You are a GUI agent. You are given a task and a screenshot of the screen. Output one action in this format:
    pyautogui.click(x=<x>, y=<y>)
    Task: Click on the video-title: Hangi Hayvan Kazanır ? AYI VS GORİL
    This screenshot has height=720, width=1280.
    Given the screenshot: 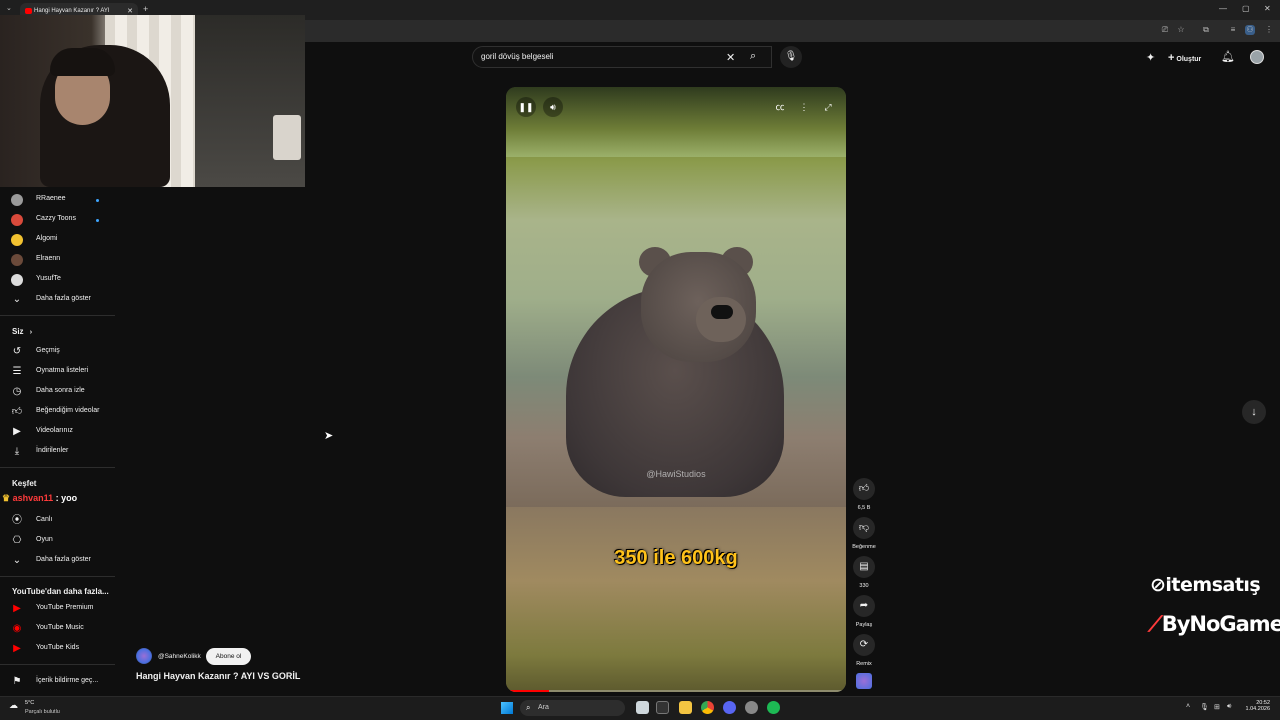 What is the action you would take?
    pyautogui.click(x=218, y=676)
    